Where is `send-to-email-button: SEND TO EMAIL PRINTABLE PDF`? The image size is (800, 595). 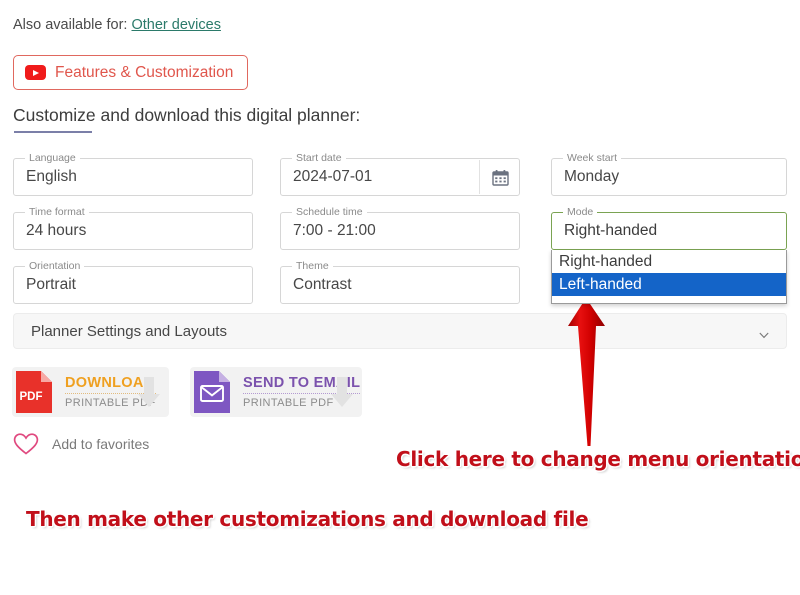 send-to-email-button: SEND TO EMAIL PRINTABLE PDF is located at coordinates (276, 392).